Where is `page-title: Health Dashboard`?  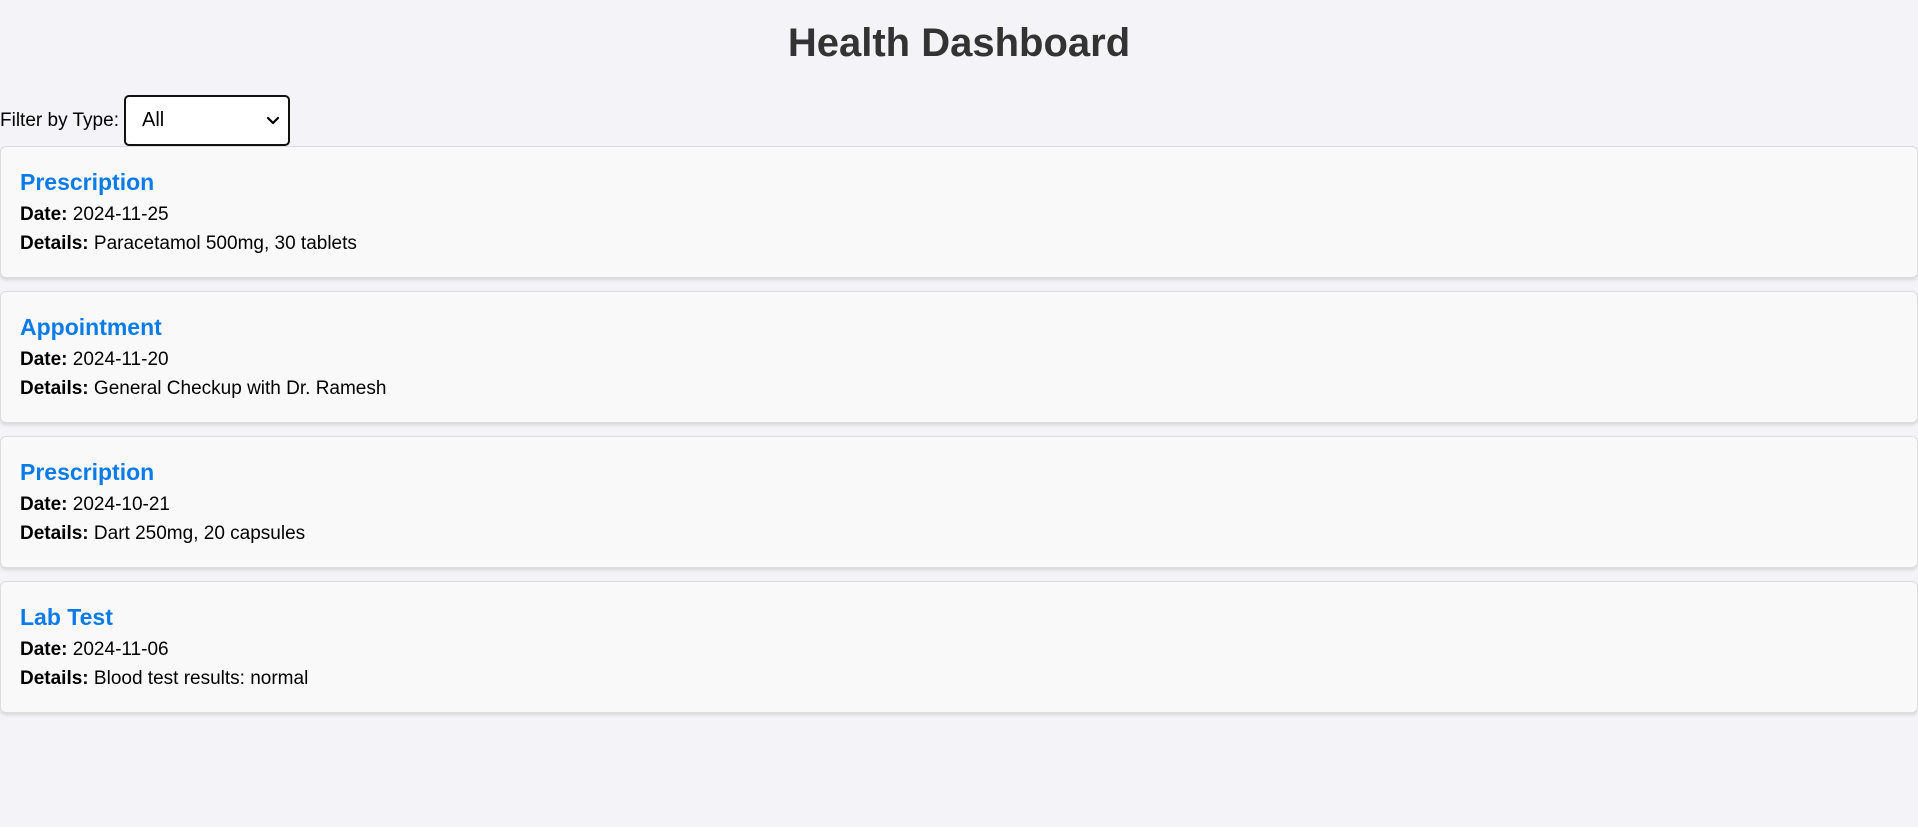
page-title: Health Dashboard is located at coordinates (959, 43).